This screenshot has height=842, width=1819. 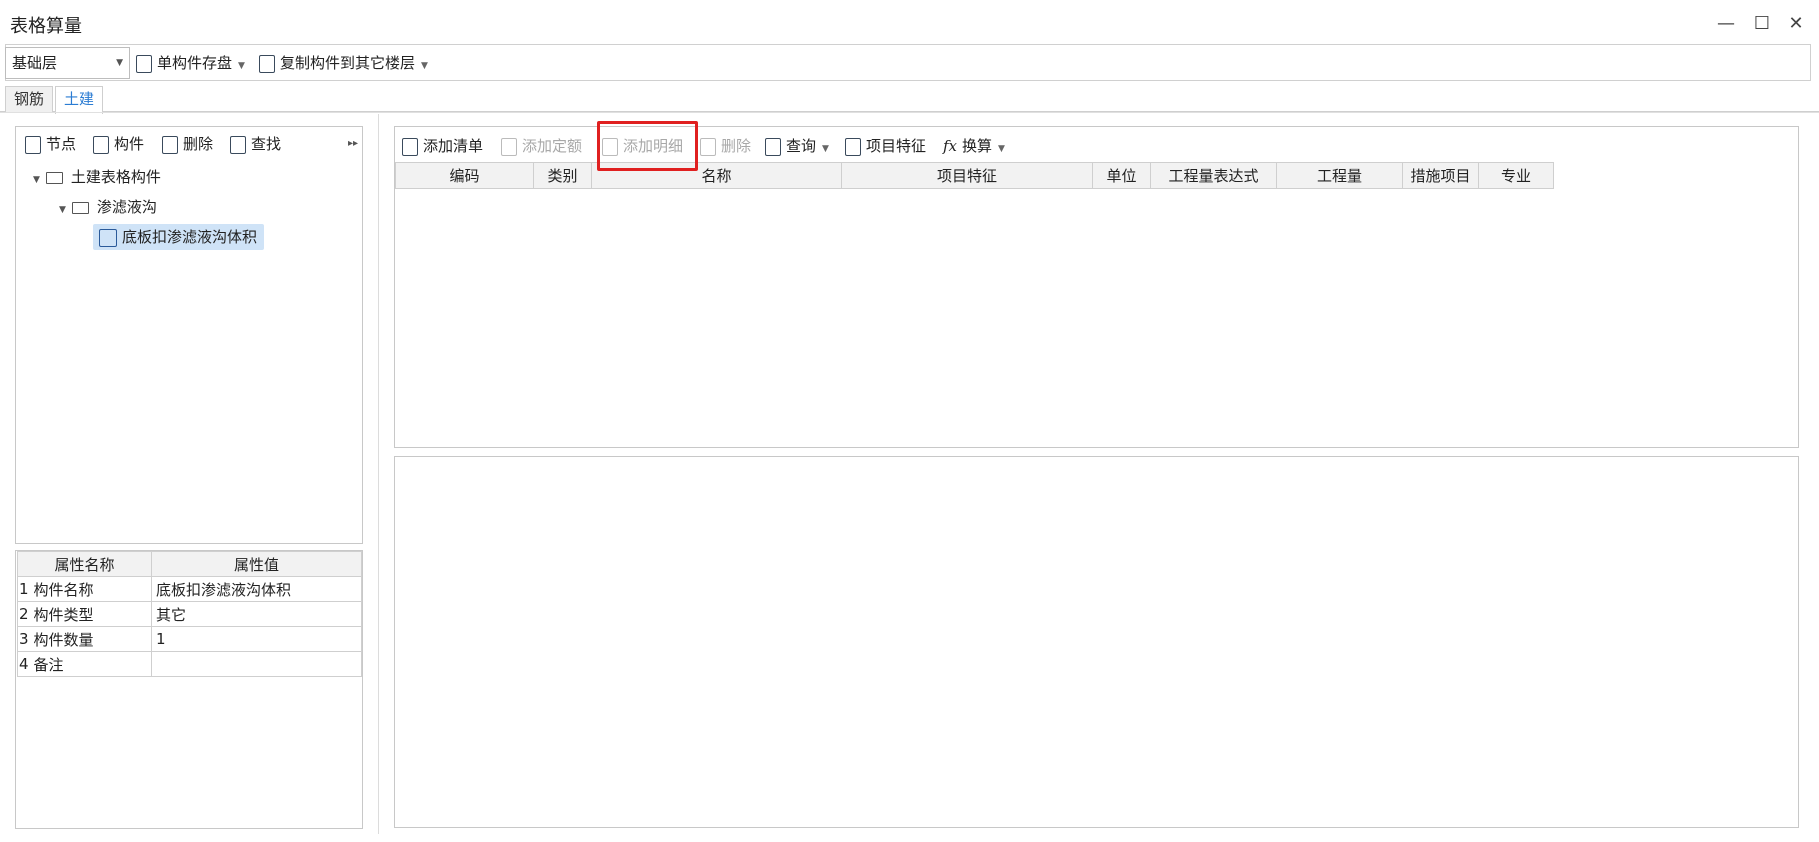 I want to click on query-button: 查询 ▼, so click(x=797, y=146).